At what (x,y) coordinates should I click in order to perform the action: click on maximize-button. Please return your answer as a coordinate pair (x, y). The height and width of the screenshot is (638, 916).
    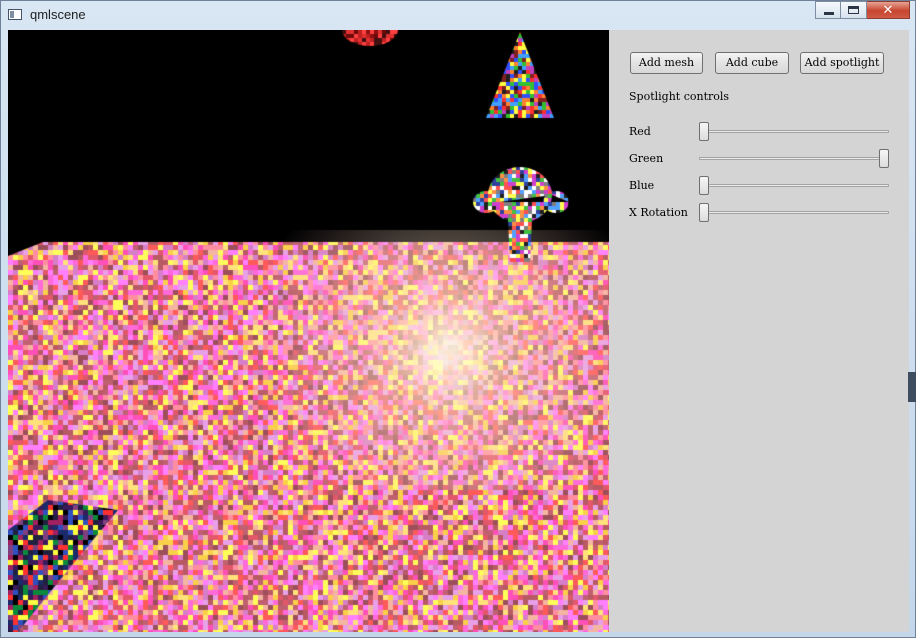
    Looking at the image, I should click on (854, 10).